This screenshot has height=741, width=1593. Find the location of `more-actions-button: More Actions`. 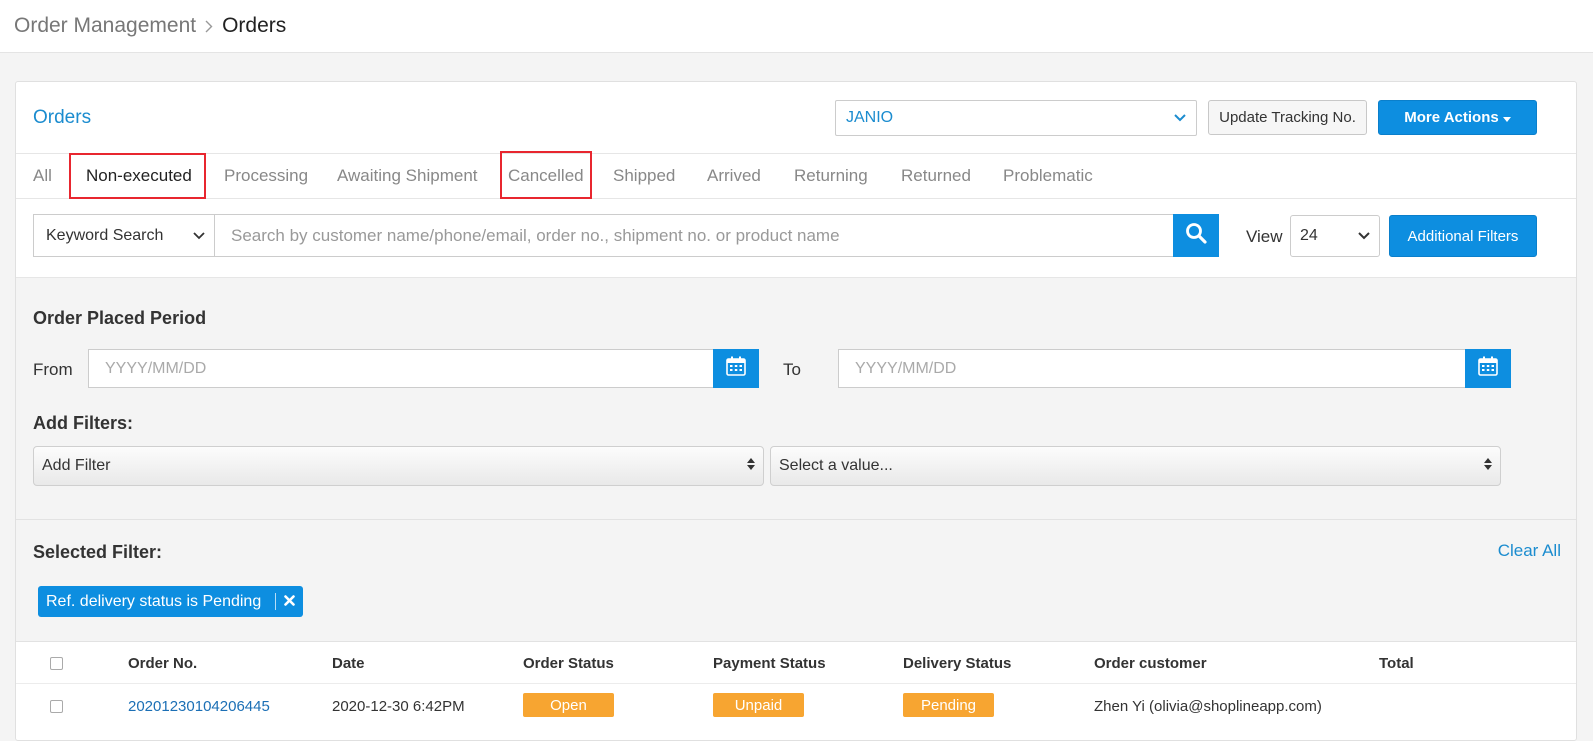

more-actions-button: More Actions is located at coordinates (1457, 117).